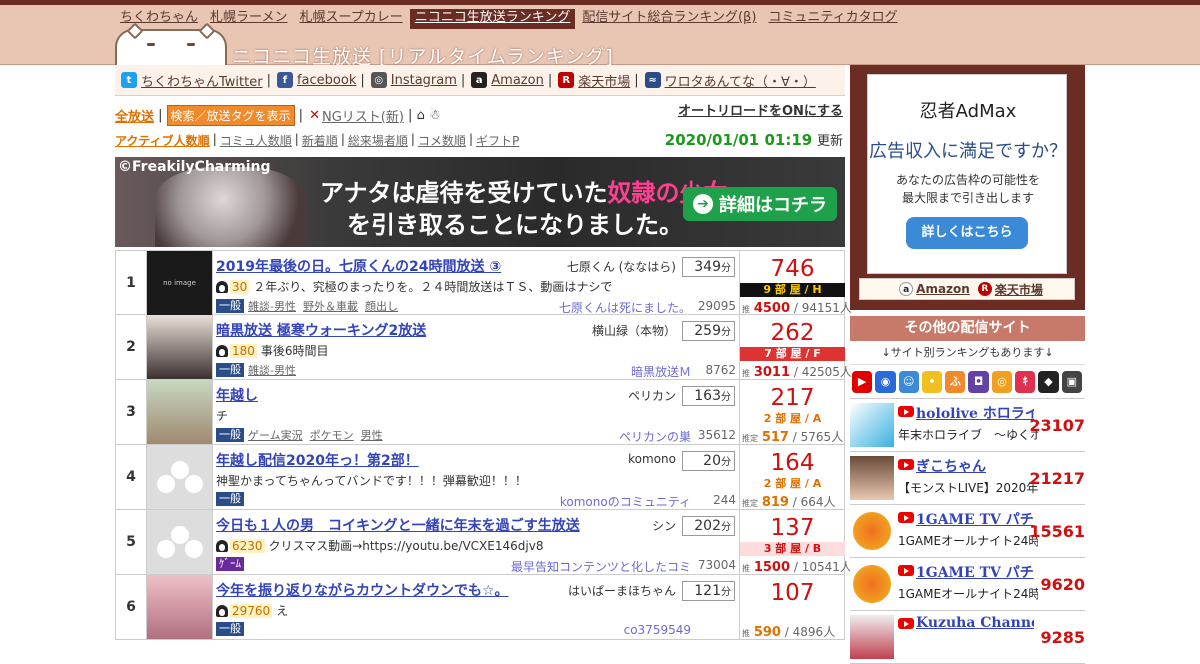 This screenshot has height=664, width=1200. I want to click on nav-item: 札幌ラーメン, so click(248, 19).